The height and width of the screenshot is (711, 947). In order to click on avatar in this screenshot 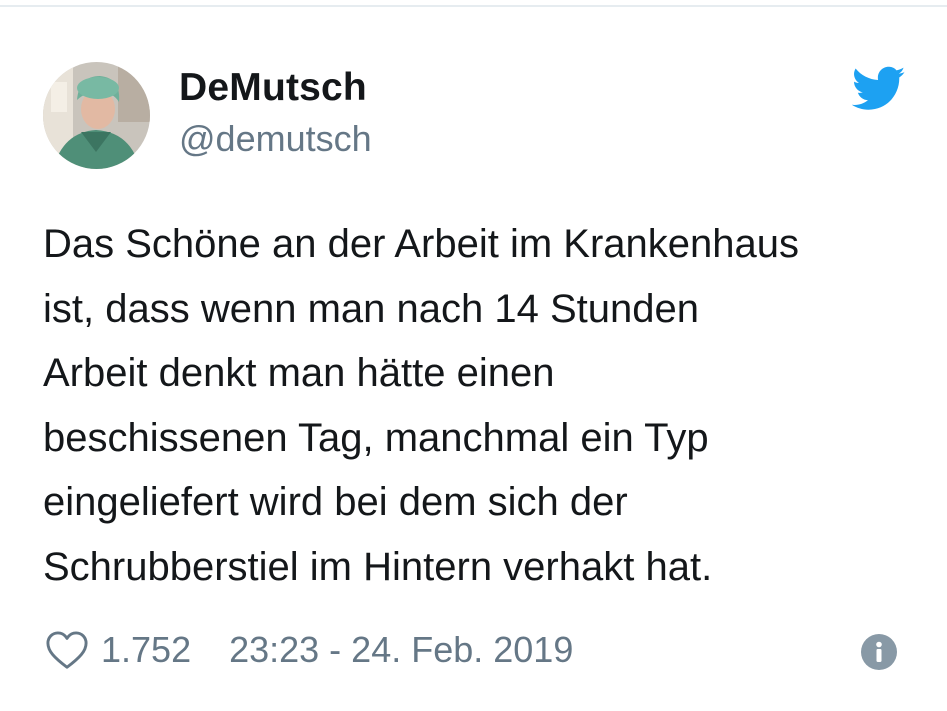, I will do `click(96, 115)`.